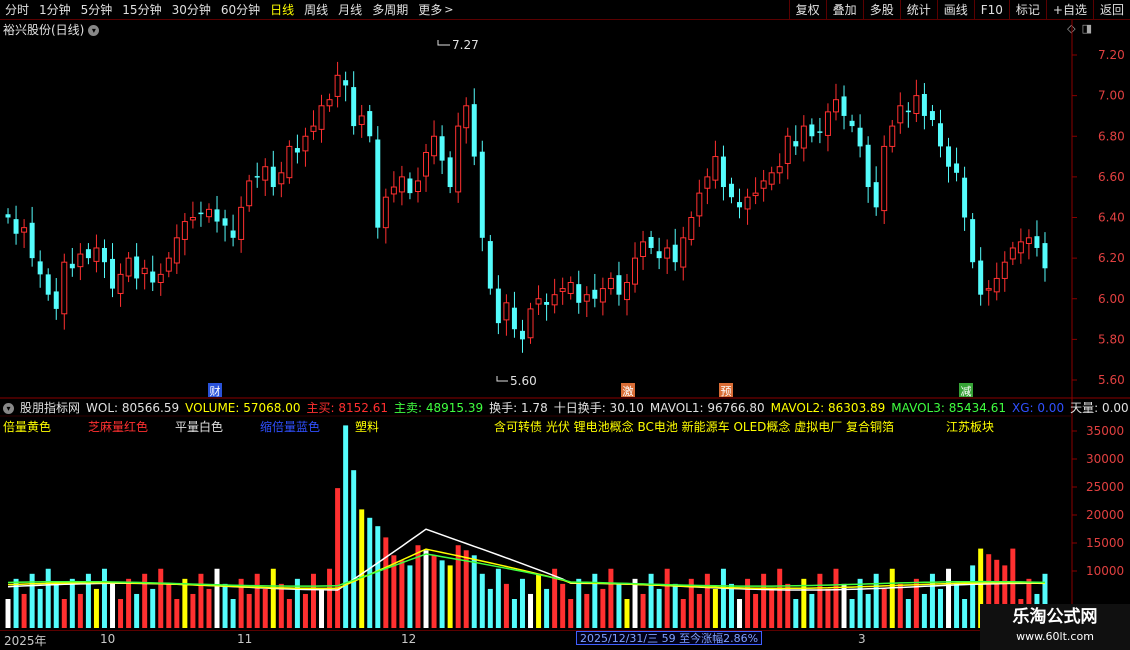  What do you see at coordinates (290, 427) in the screenshot?
I see `legend-tag-3: 缩倍量蓝色` at bounding box center [290, 427].